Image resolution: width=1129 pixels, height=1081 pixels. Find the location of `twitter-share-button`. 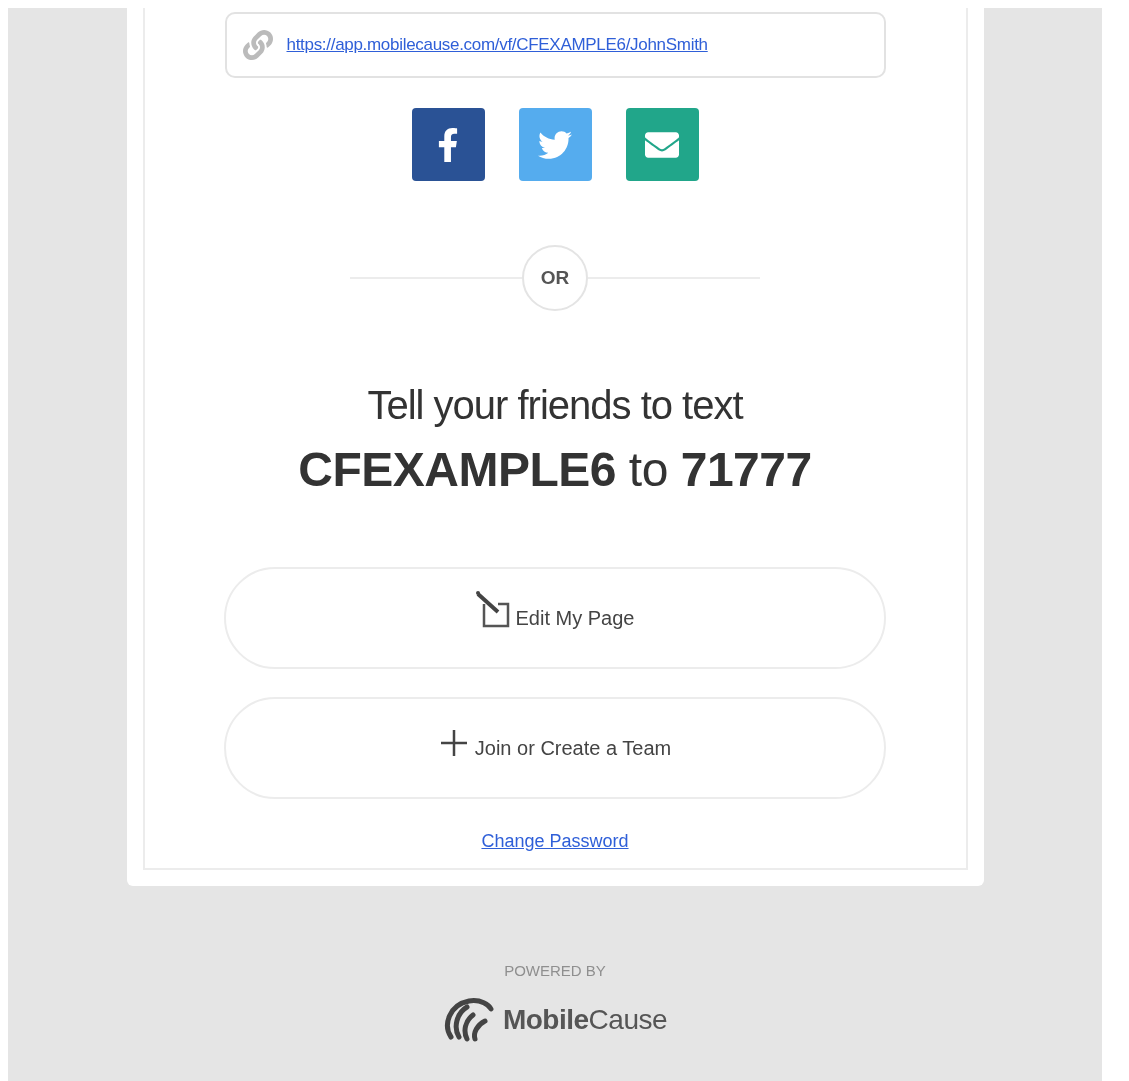

twitter-share-button is located at coordinates (555, 144).